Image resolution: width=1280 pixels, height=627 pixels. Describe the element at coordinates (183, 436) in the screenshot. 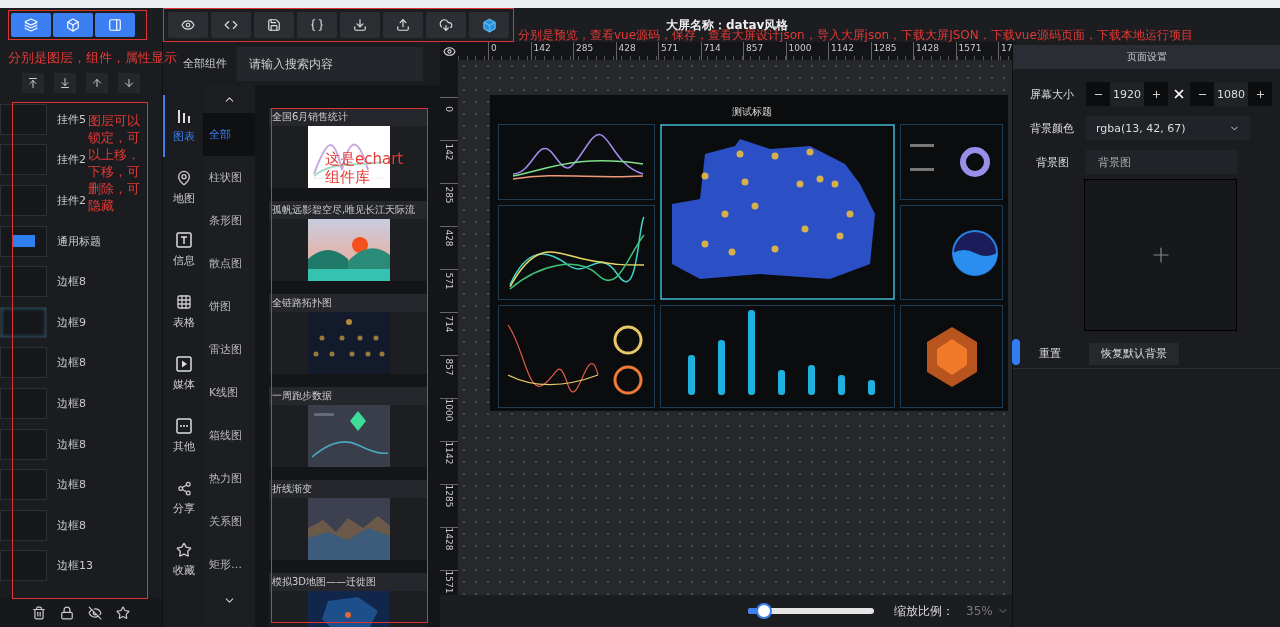

I see `category-tab: 其他` at that location.